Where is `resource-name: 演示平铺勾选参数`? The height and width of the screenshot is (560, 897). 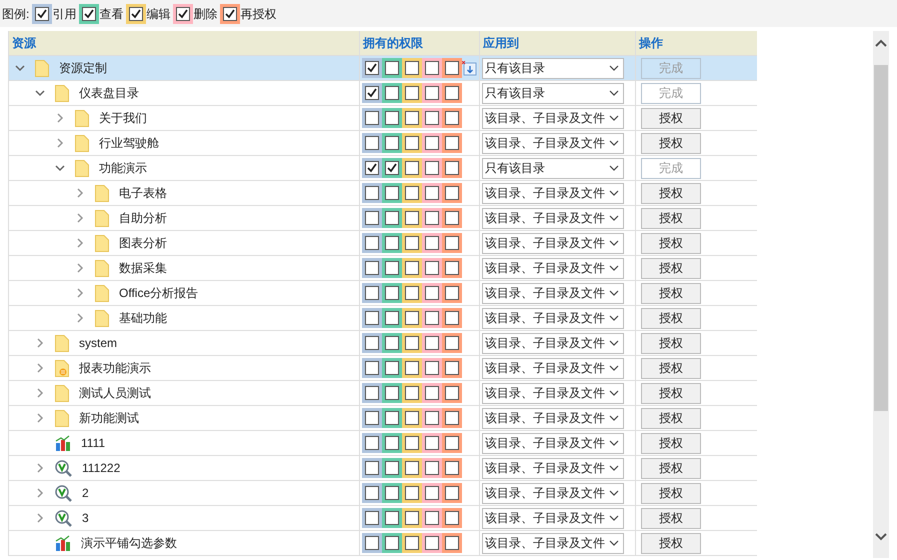 resource-name: 演示平铺勾选参数 is located at coordinates (129, 543).